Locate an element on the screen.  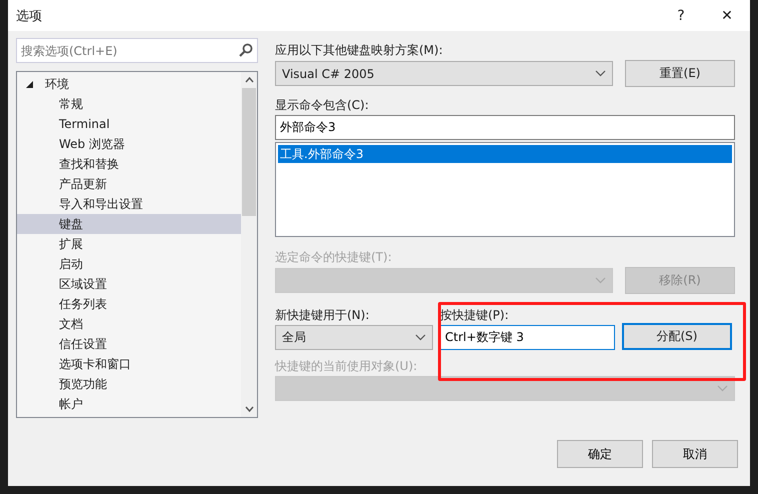
tree-item: 预览功能 is located at coordinates (129, 384).